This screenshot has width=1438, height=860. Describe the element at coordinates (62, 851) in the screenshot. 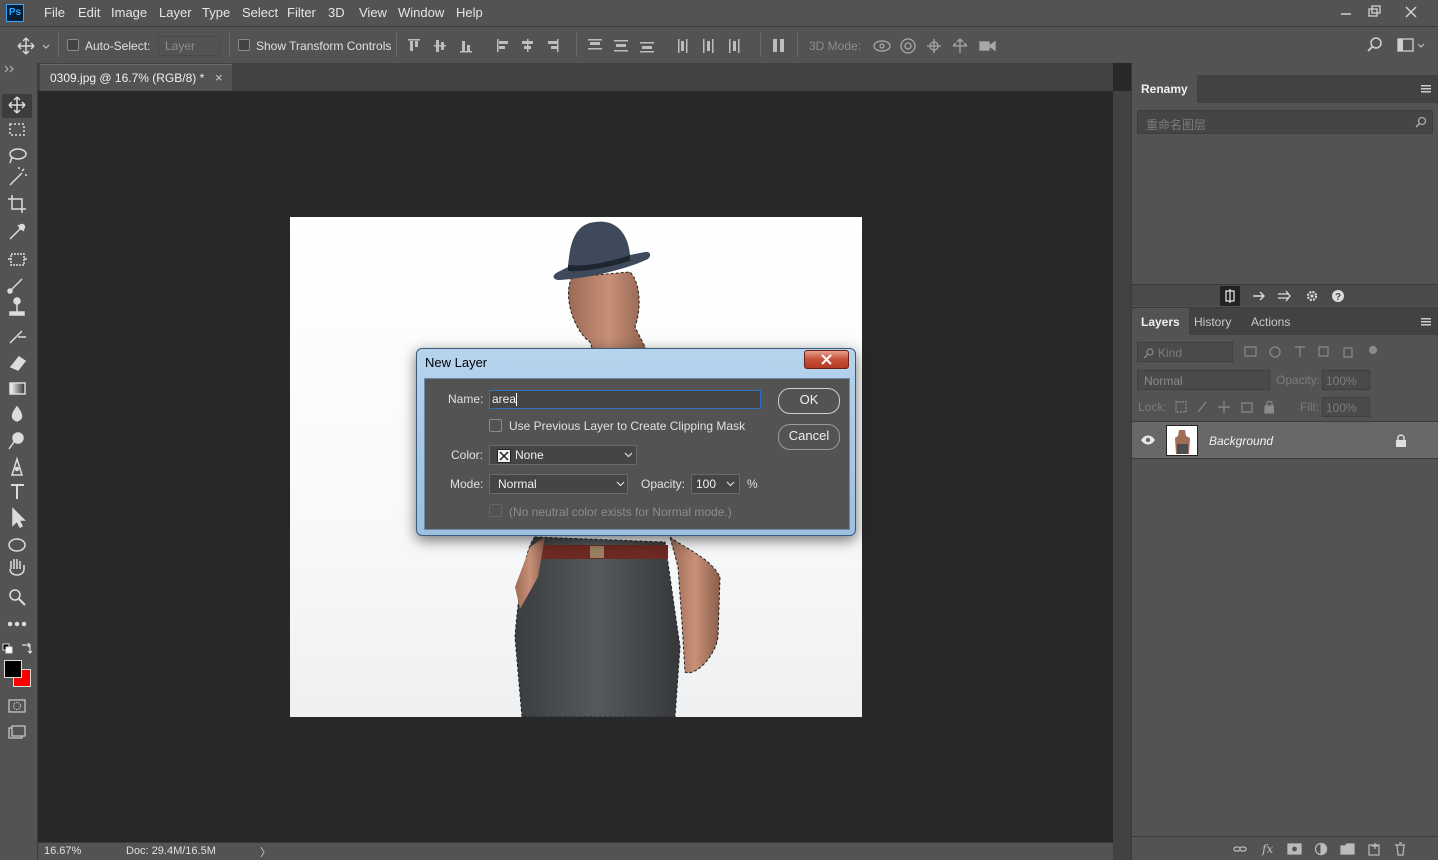

I see `zoom-level: 16.67%` at that location.